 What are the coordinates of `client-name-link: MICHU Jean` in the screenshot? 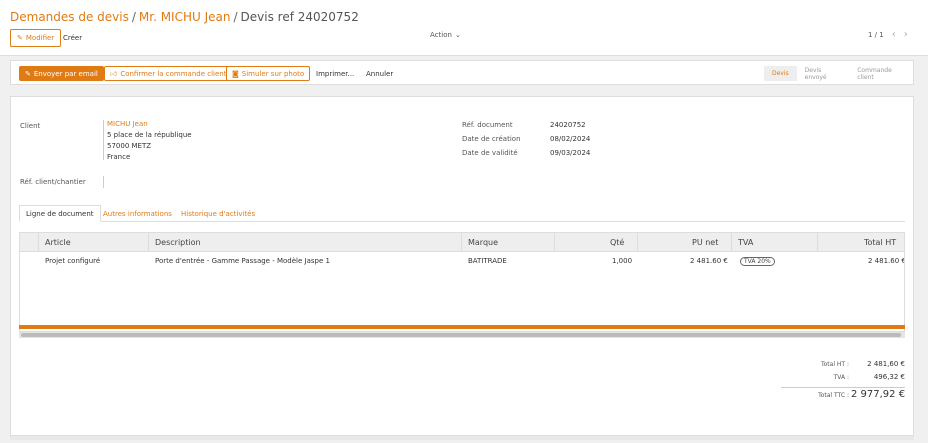 It's located at (127, 124).